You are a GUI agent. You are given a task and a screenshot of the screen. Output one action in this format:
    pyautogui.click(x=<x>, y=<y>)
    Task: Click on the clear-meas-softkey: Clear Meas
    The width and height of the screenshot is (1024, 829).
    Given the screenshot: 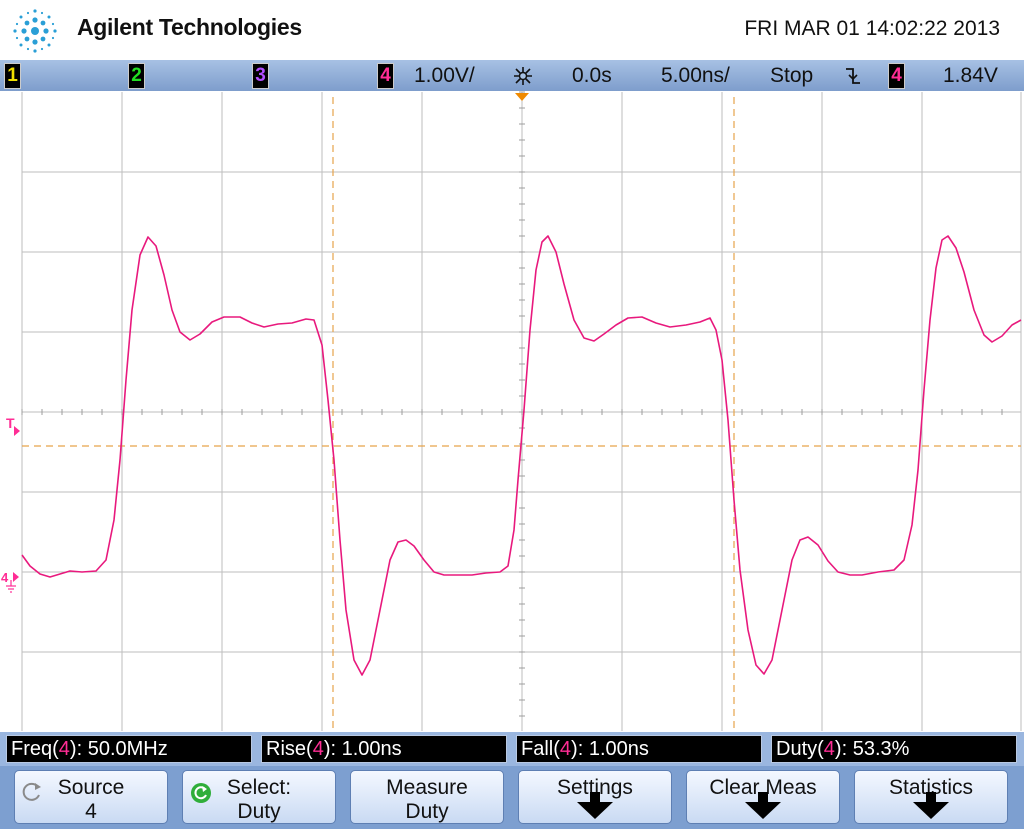 What is the action you would take?
    pyautogui.click(x=763, y=797)
    